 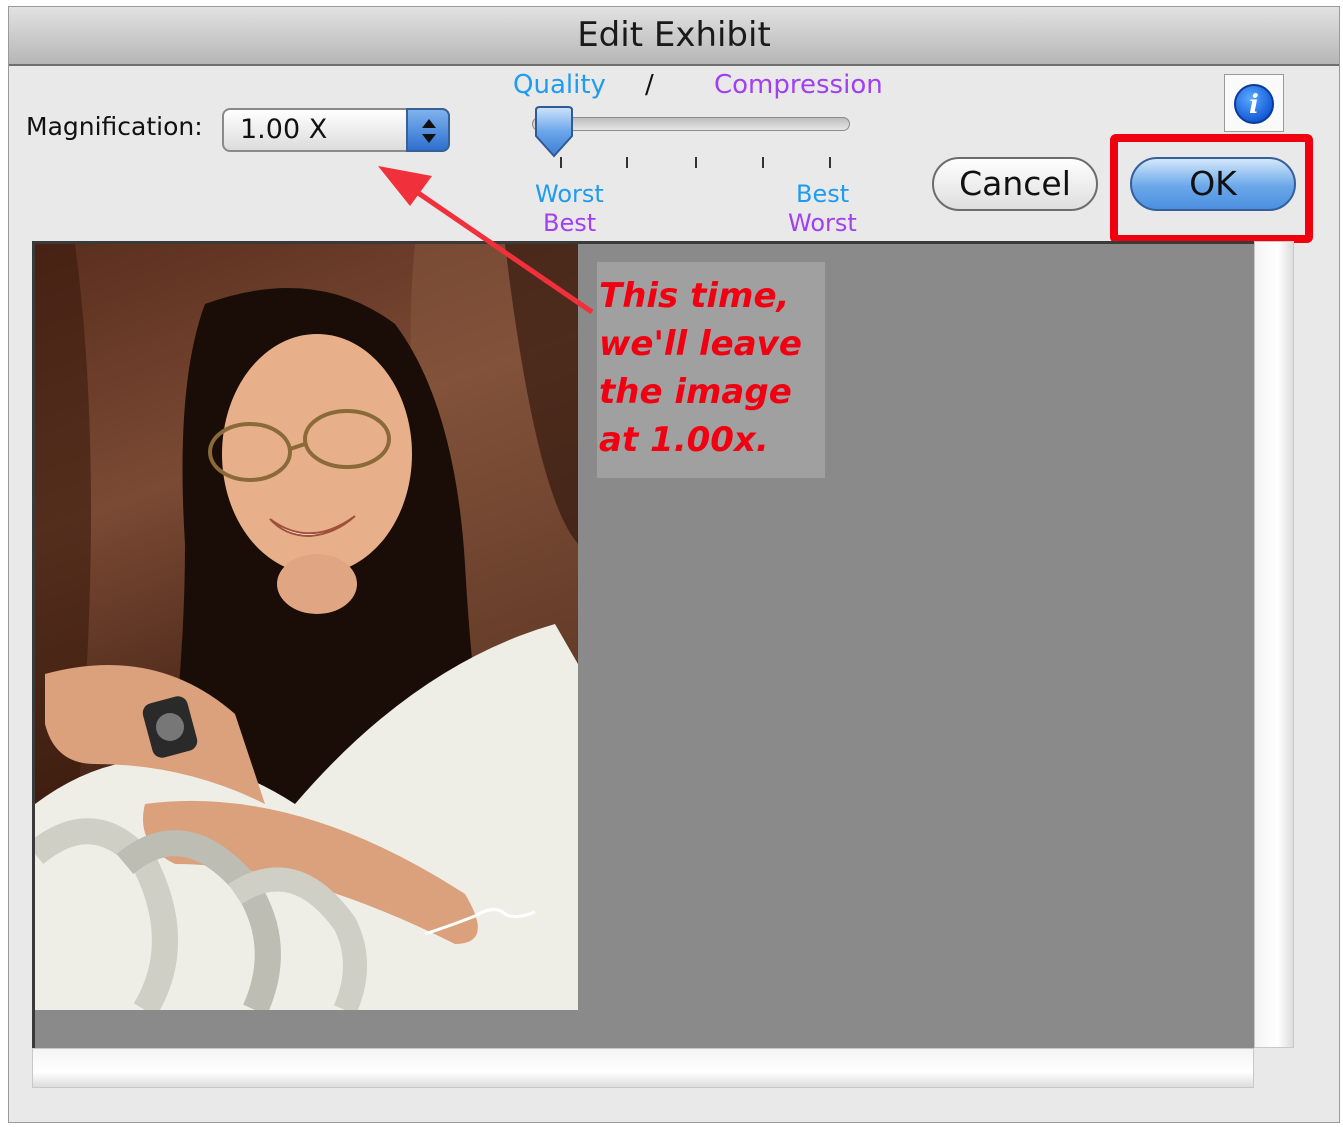 What do you see at coordinates (822, 223) in the screenshot?
I see `slider-right-compression-label: Worst` at bounding box center [822, 223].